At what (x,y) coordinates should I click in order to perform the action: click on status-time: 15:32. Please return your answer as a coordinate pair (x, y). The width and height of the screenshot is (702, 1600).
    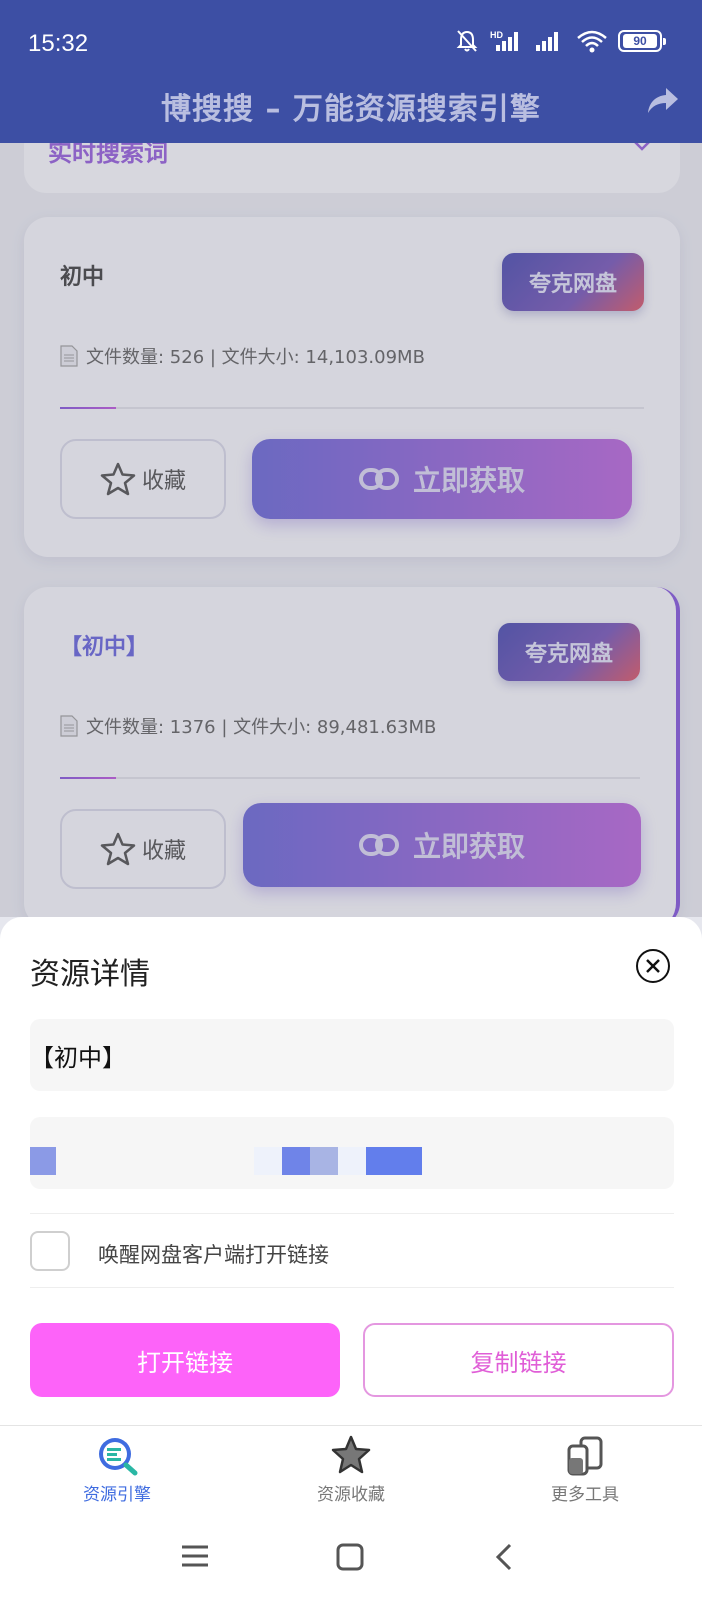
    Looking at the image, I should click on (58, 43).